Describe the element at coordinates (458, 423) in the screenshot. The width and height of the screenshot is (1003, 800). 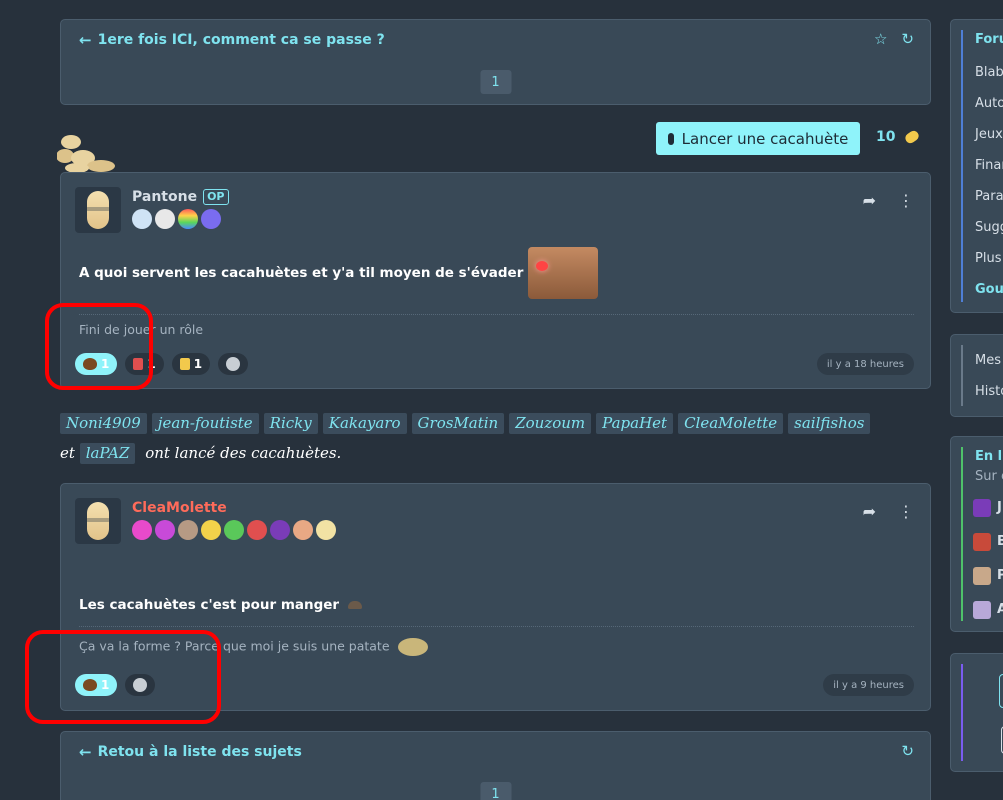
I see `launcher-name: GrosMatin` at that location.